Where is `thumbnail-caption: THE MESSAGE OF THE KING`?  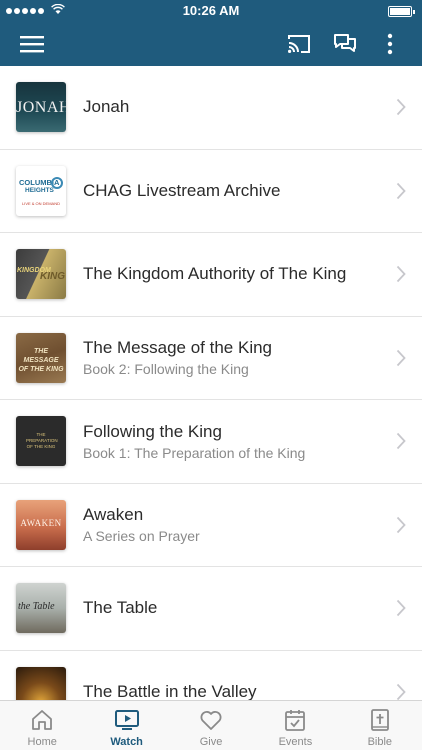
thumbnail-caption: THE MESSAGE OF THE KING is located at coordinates (41, 360).